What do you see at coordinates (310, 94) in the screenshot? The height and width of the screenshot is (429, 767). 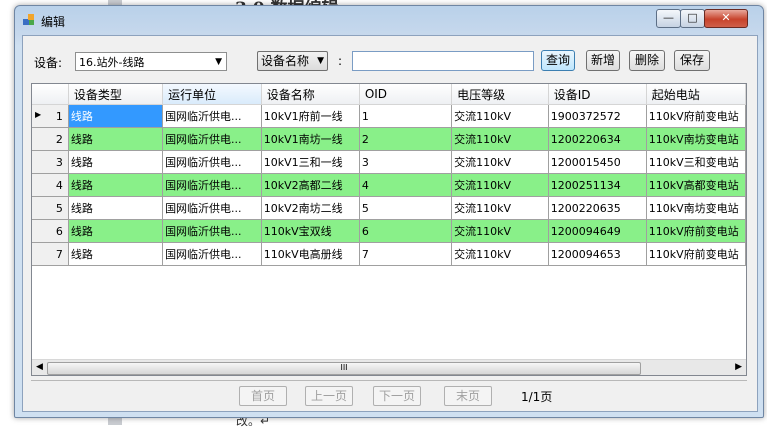 I see `column-header: 设备名称` at bounding box center [310, 94].